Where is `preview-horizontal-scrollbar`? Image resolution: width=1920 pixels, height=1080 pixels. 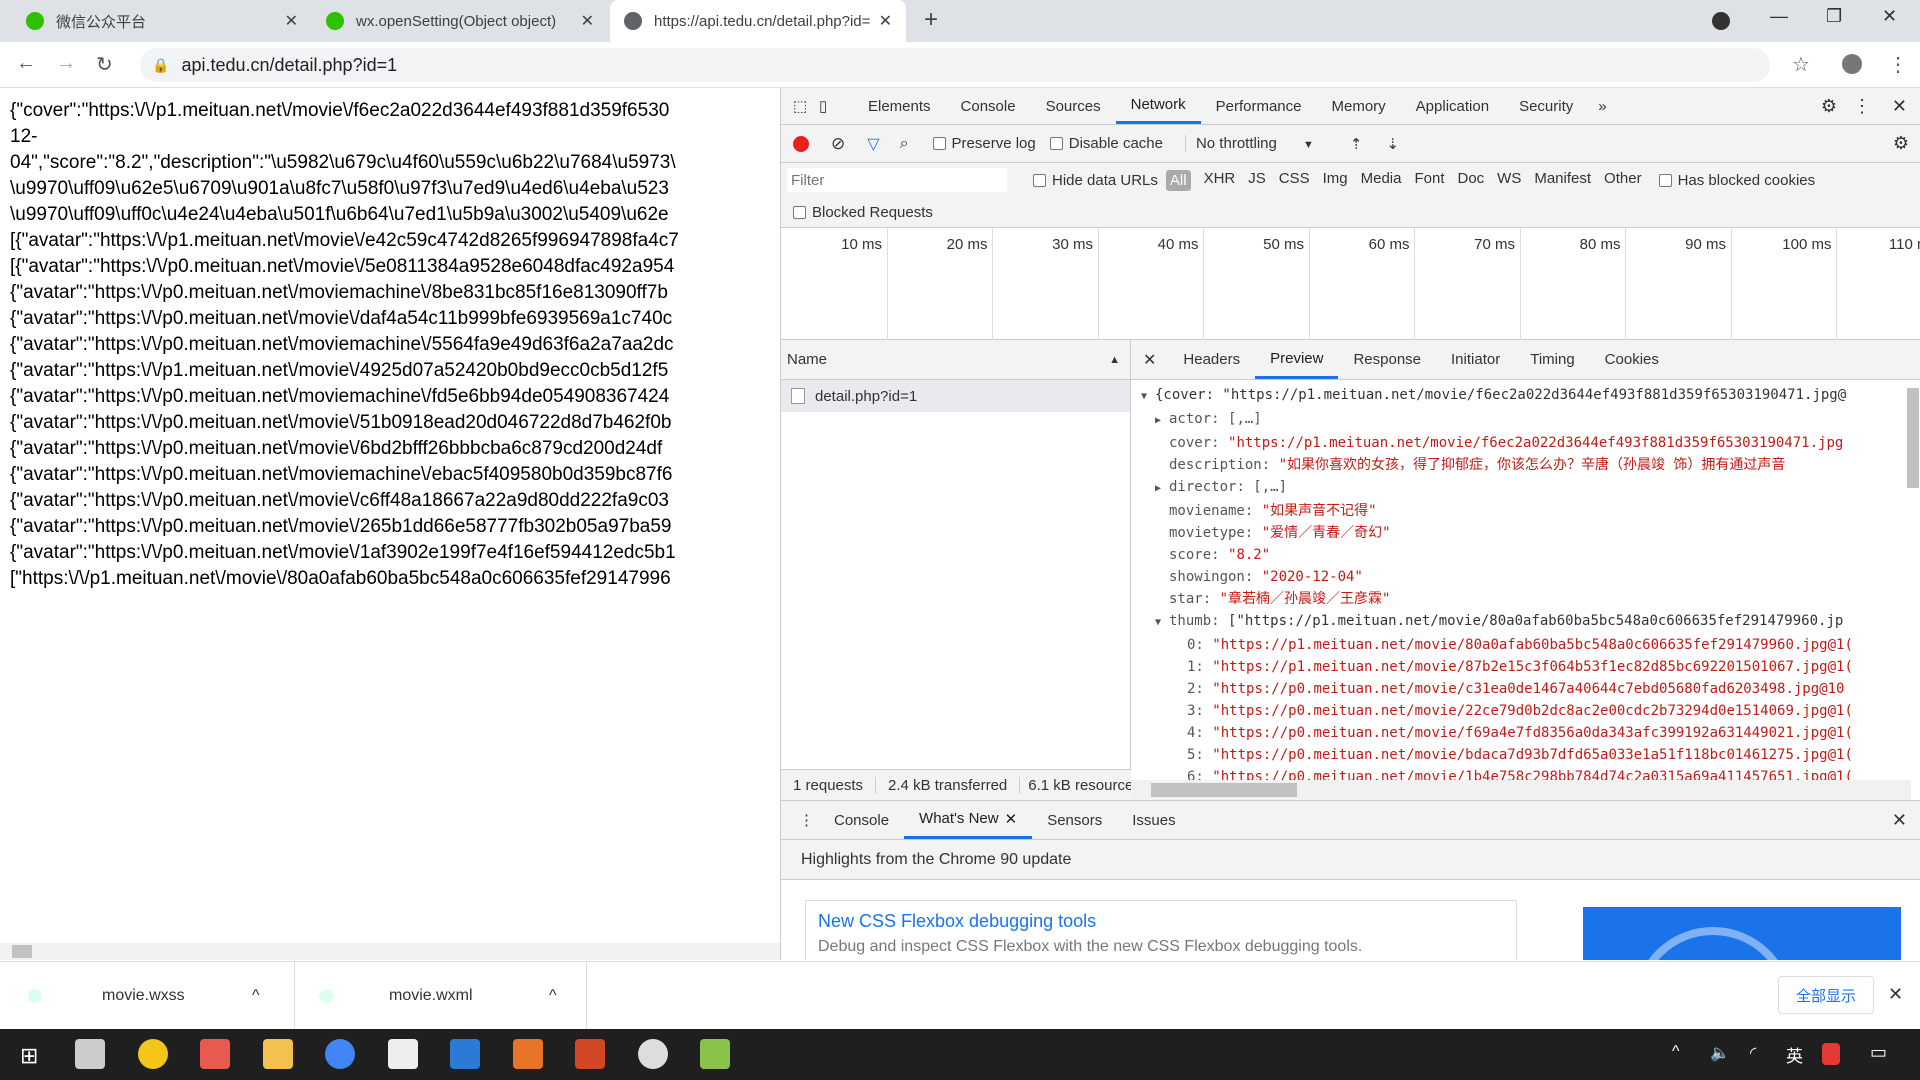 preview-horizontal-scrollbar is located at coordinates (1521, 790).